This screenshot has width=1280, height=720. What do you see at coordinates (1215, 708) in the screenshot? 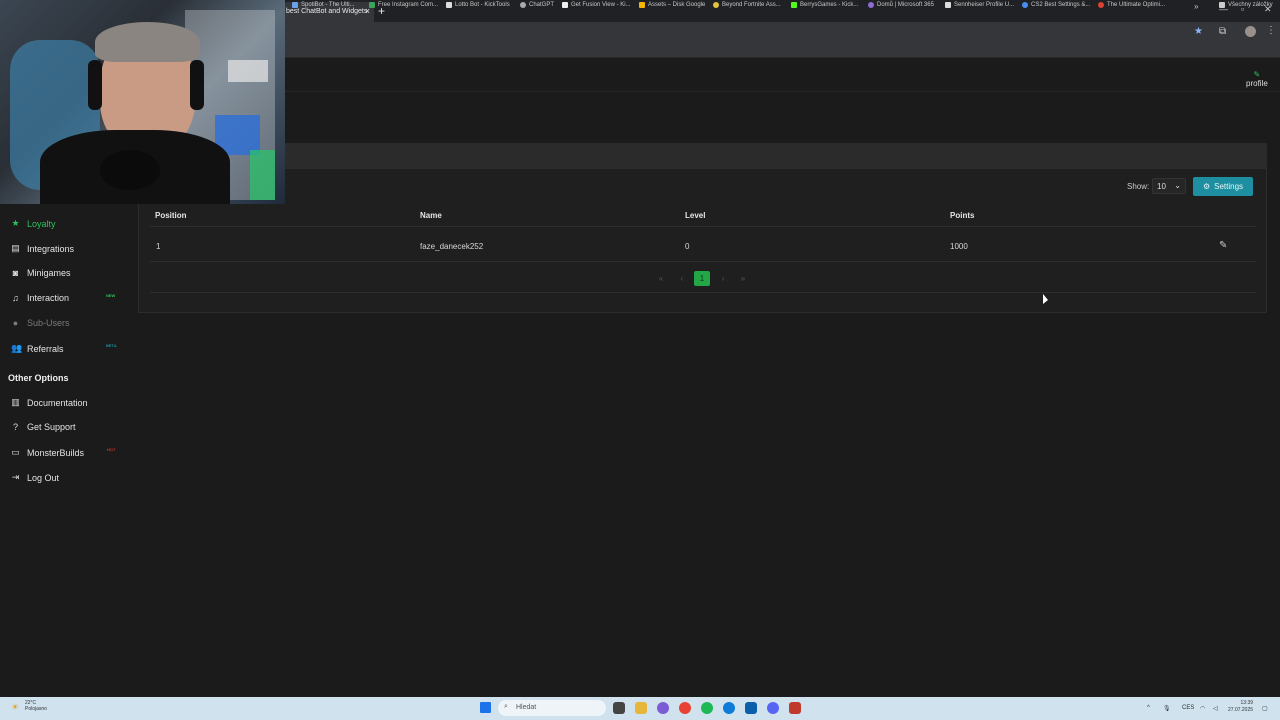
I see `volume-icon: ◁` at bounding box center [1215, 708].